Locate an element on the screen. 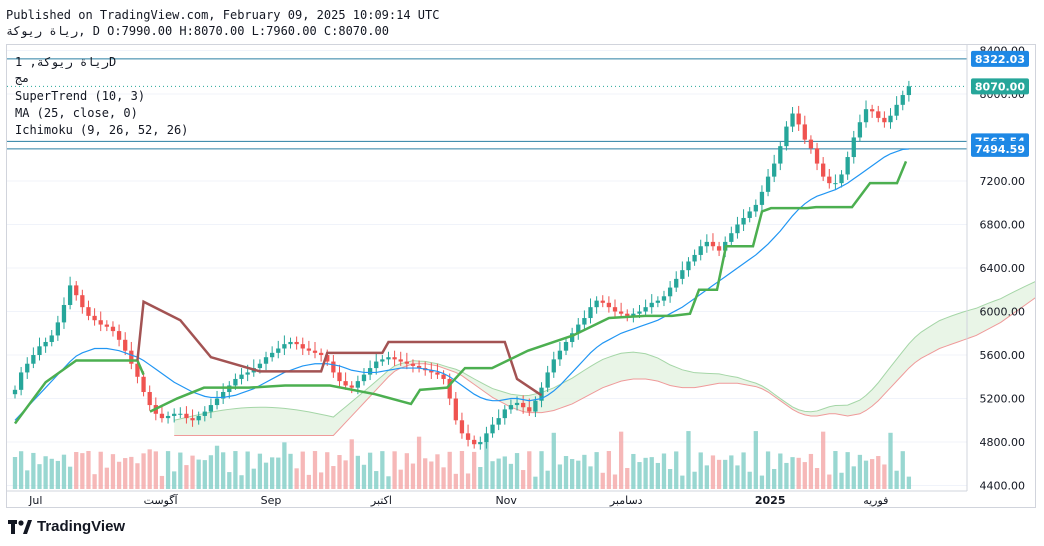 This screenshot has height=546, width=1044. x-tick-label-7: فوریه is located at coordinates (875, 500).